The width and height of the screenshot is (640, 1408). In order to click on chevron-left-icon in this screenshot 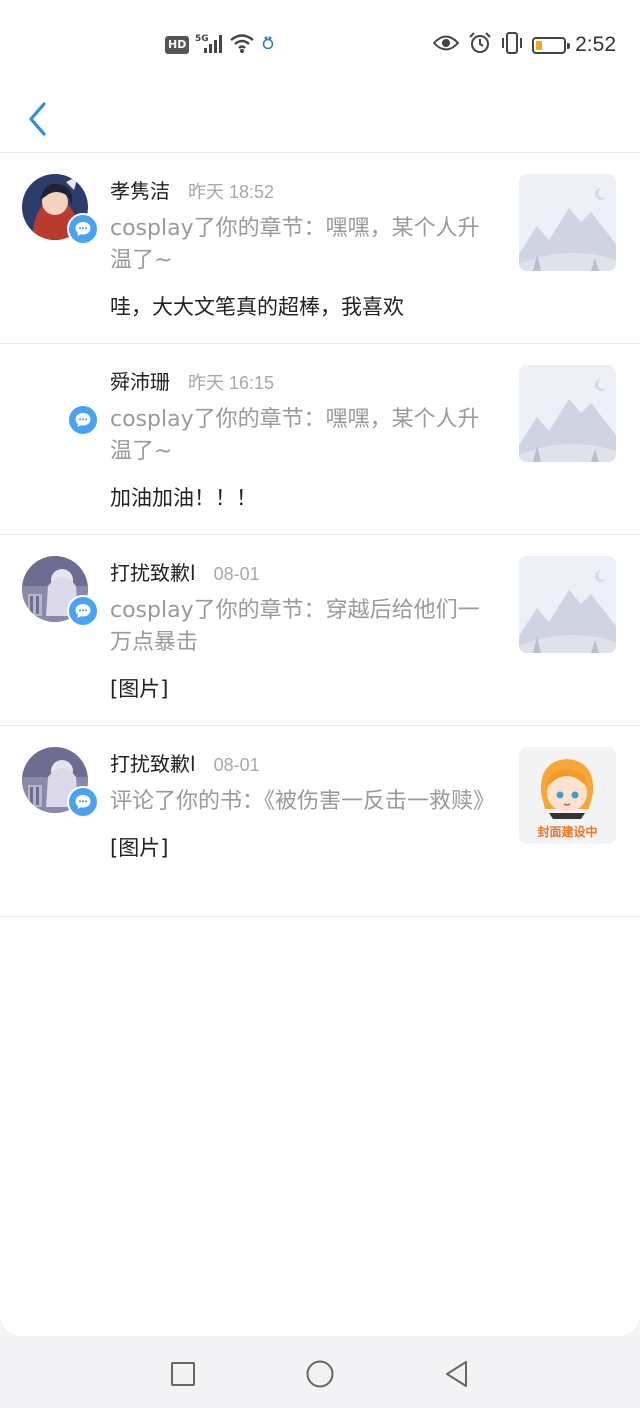, I will do `click(37, 119)`.